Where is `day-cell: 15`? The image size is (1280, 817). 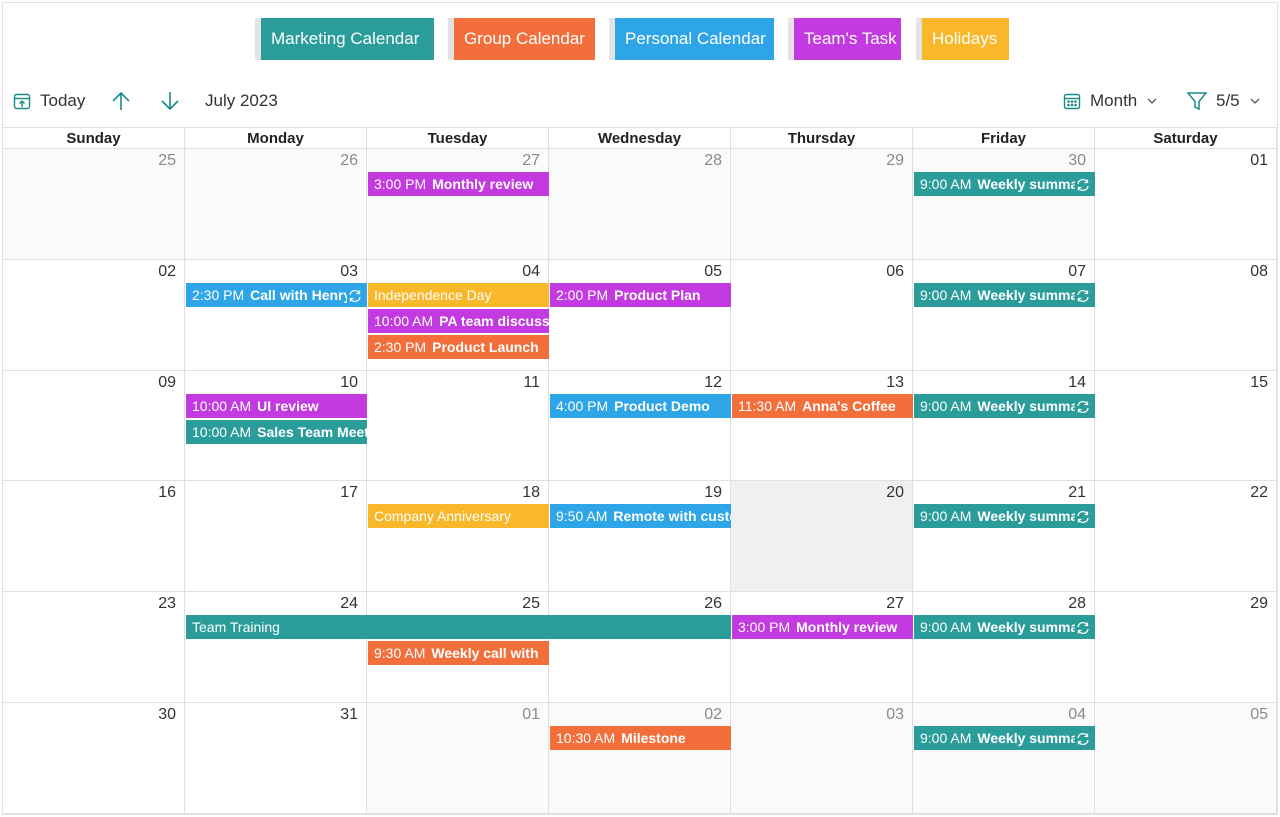 day-cell: 15 is located at coordinates (1186, 426).